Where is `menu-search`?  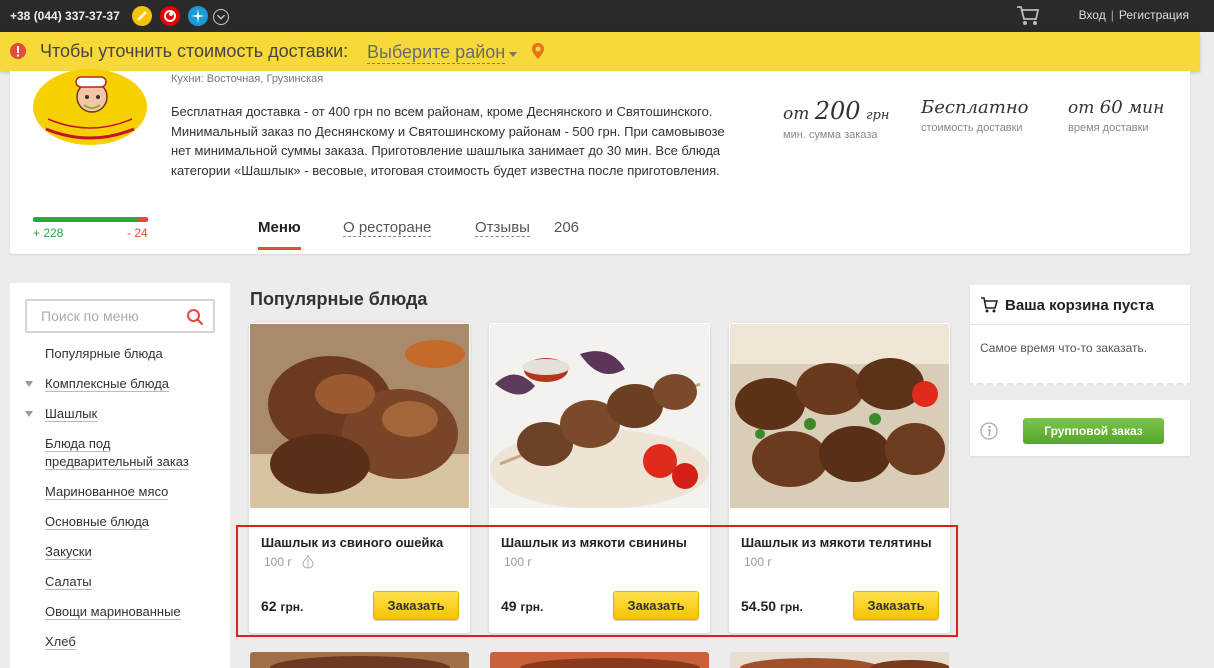
menu-search is located at coordinates (120, 316).